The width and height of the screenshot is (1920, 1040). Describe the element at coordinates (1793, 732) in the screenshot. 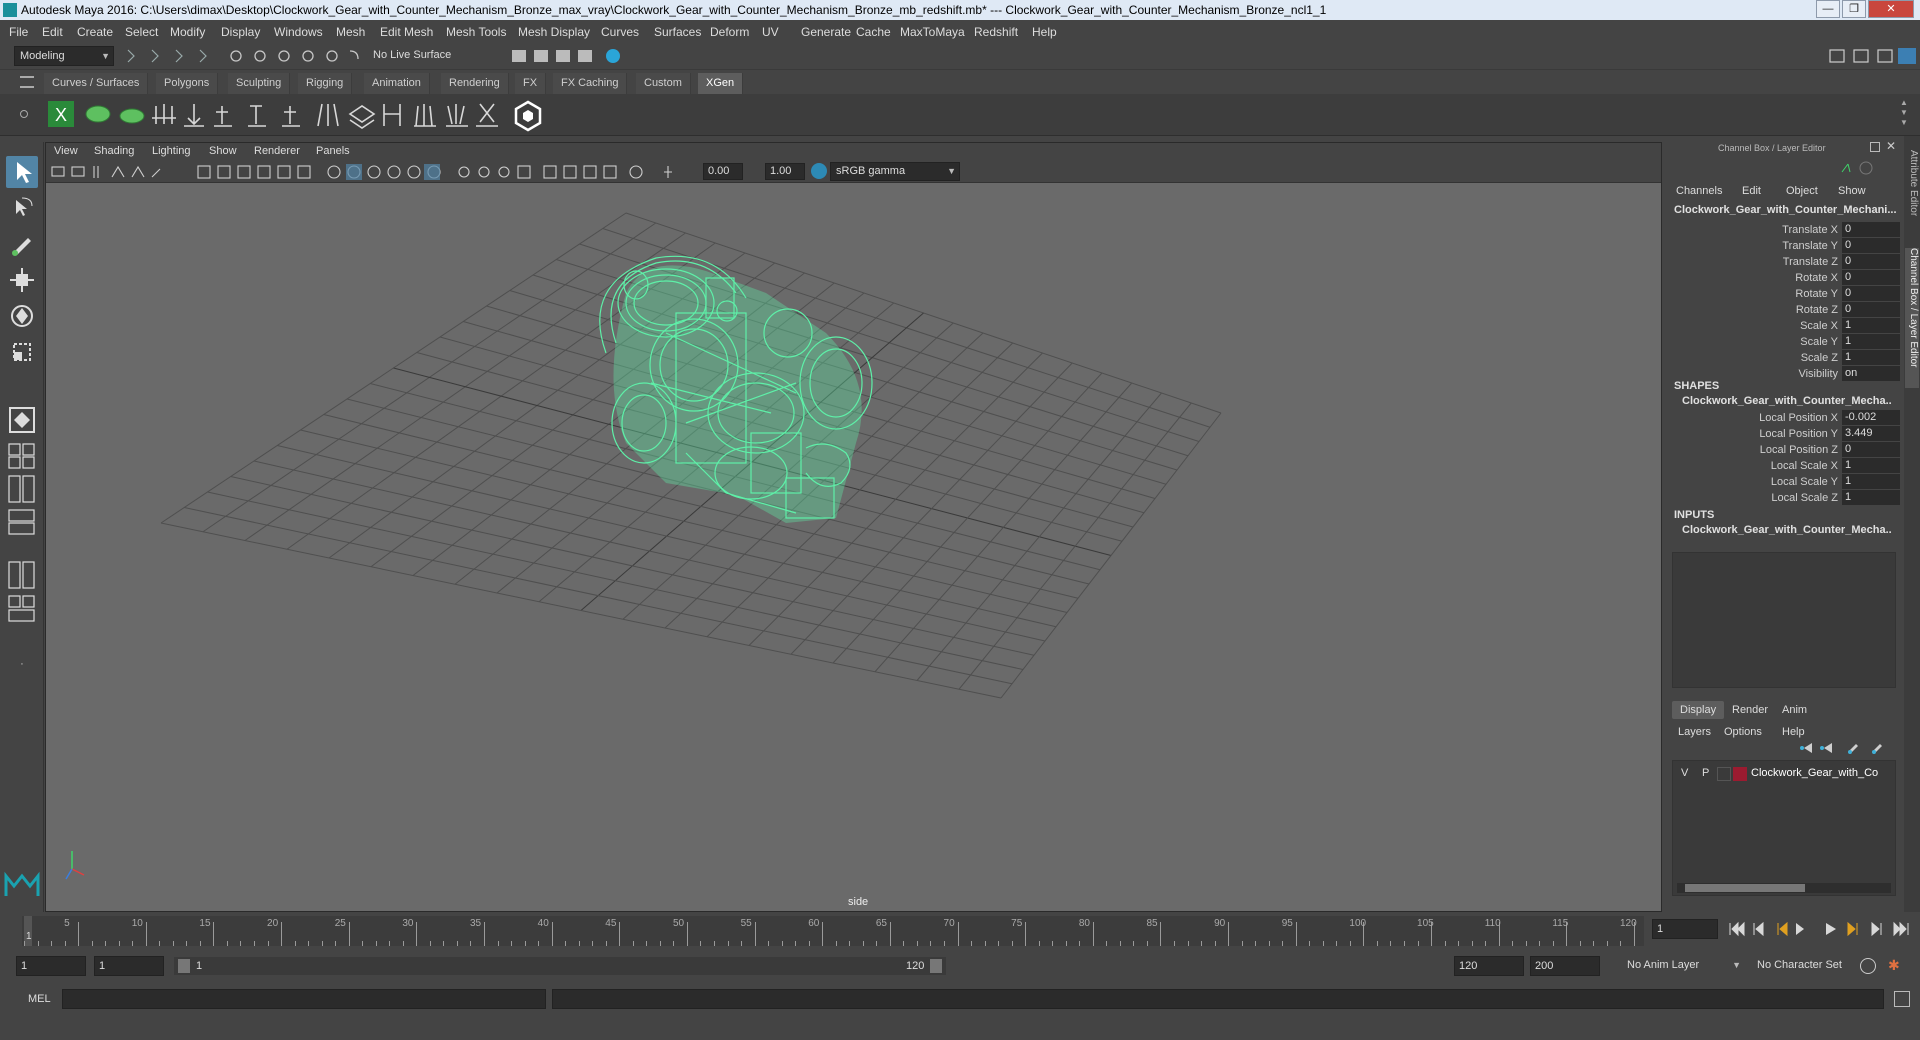

I see `layer-menu-help: Help` at that location.